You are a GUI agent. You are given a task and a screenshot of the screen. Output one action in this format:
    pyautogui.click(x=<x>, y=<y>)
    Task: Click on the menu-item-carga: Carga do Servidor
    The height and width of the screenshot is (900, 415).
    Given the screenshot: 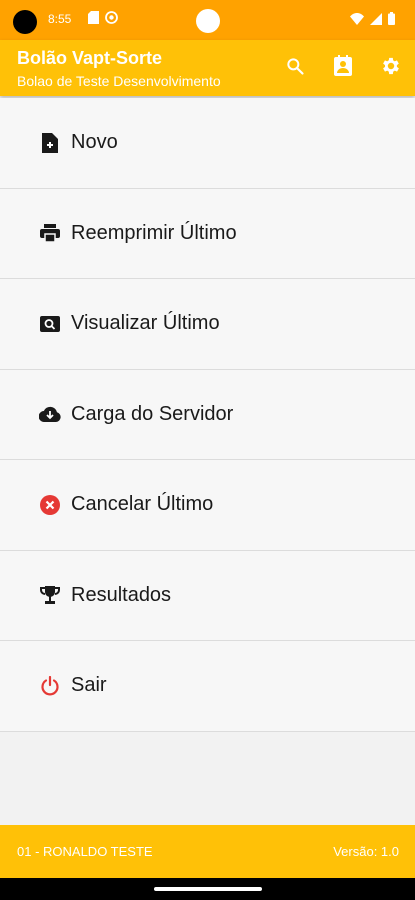 What is the action you would take?
    pyautogui.click(x=207, y=415)
    